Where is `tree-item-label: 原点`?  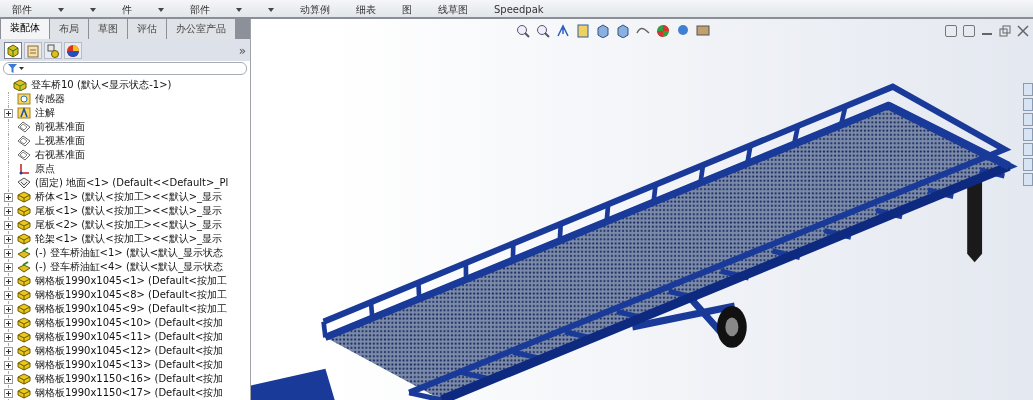
tree-item-label: 原点 is located at coordinates (45, 169).